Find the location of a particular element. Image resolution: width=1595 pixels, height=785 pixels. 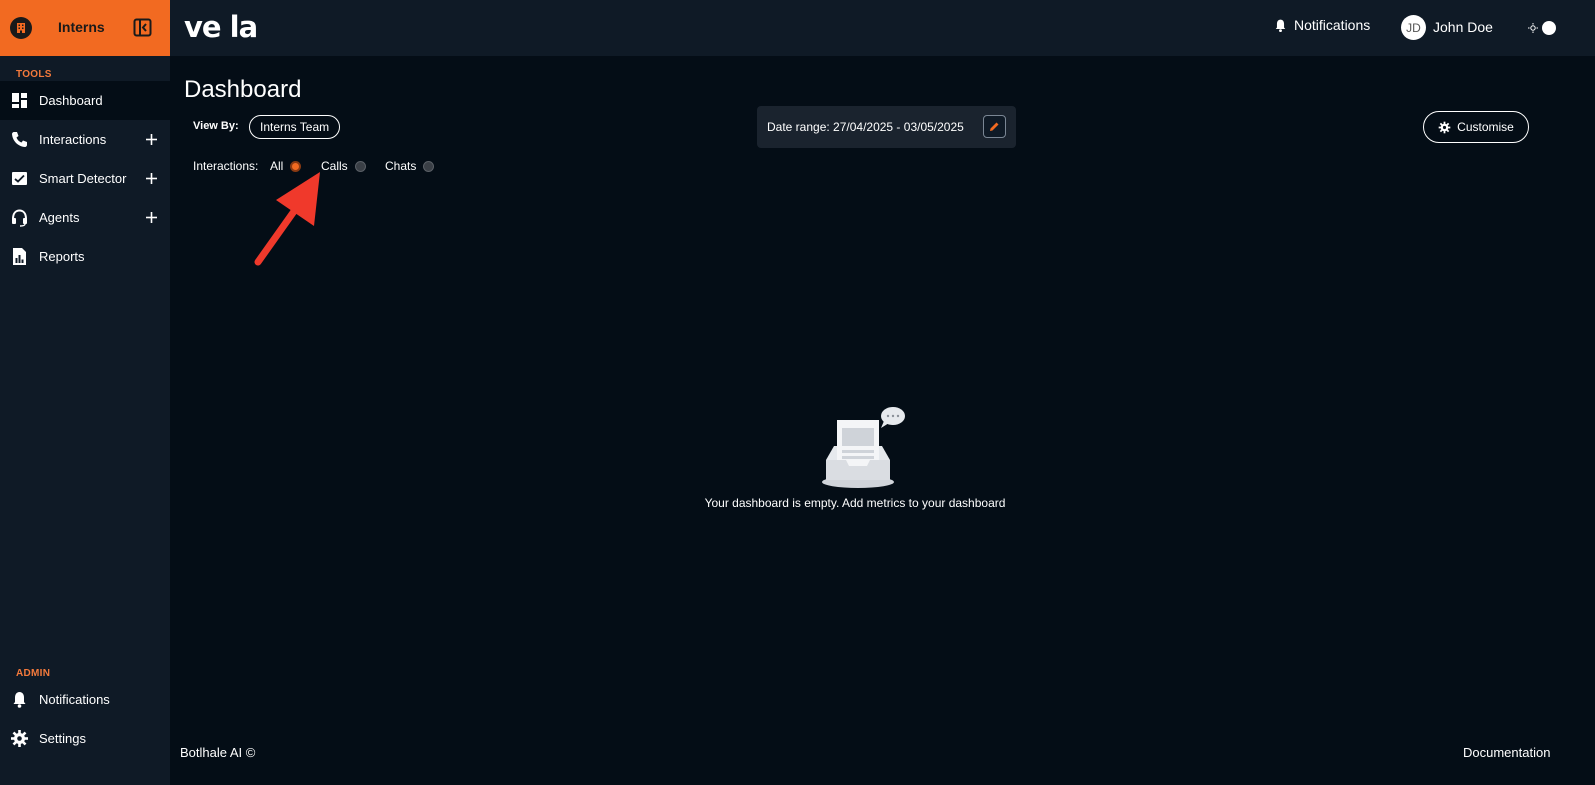

copyright-text: Botlhale AI © is located at coordinates (218, 752).